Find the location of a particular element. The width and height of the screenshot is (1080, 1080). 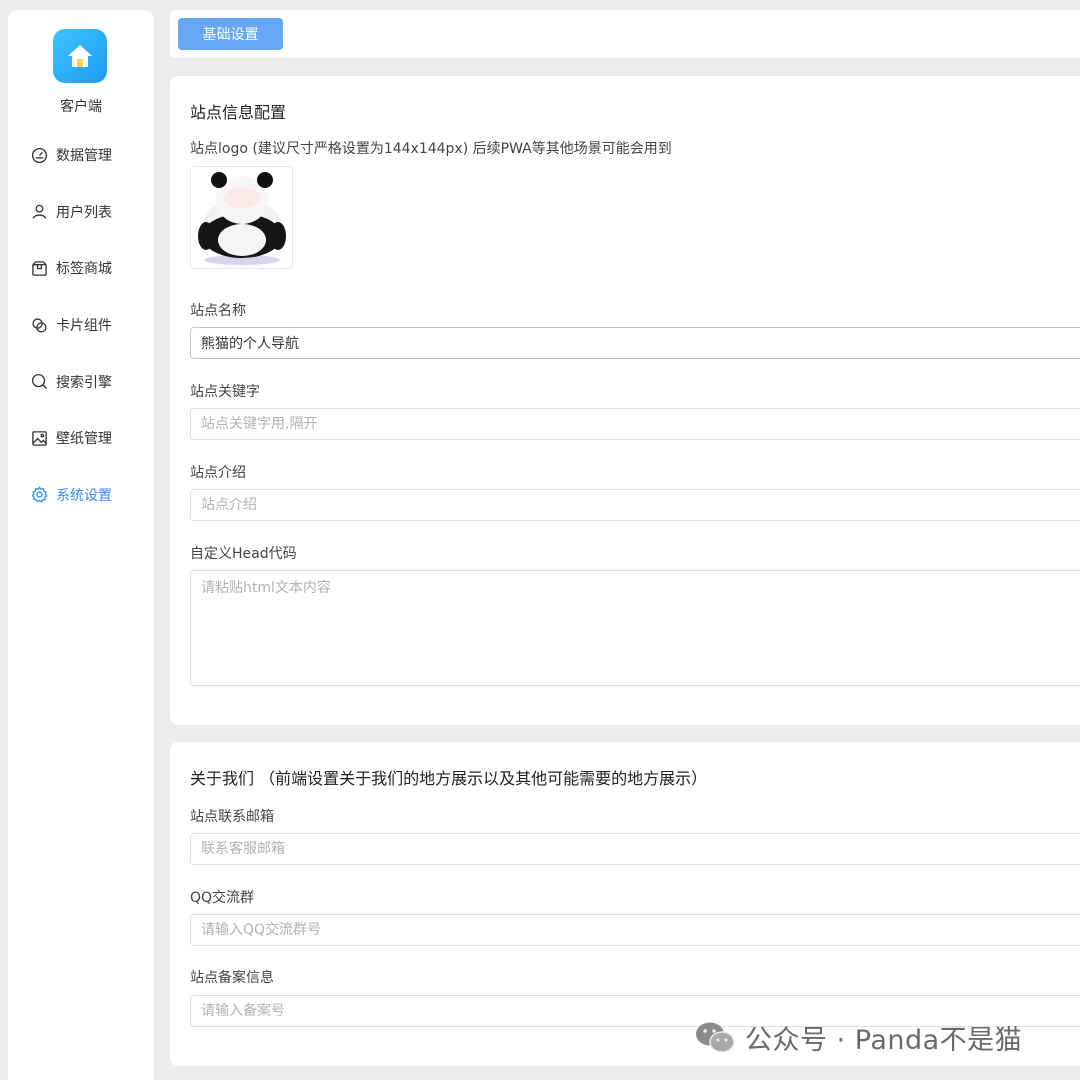

sidebar-item-tag-store: 标签商城 is located at coordinates (81, 268).